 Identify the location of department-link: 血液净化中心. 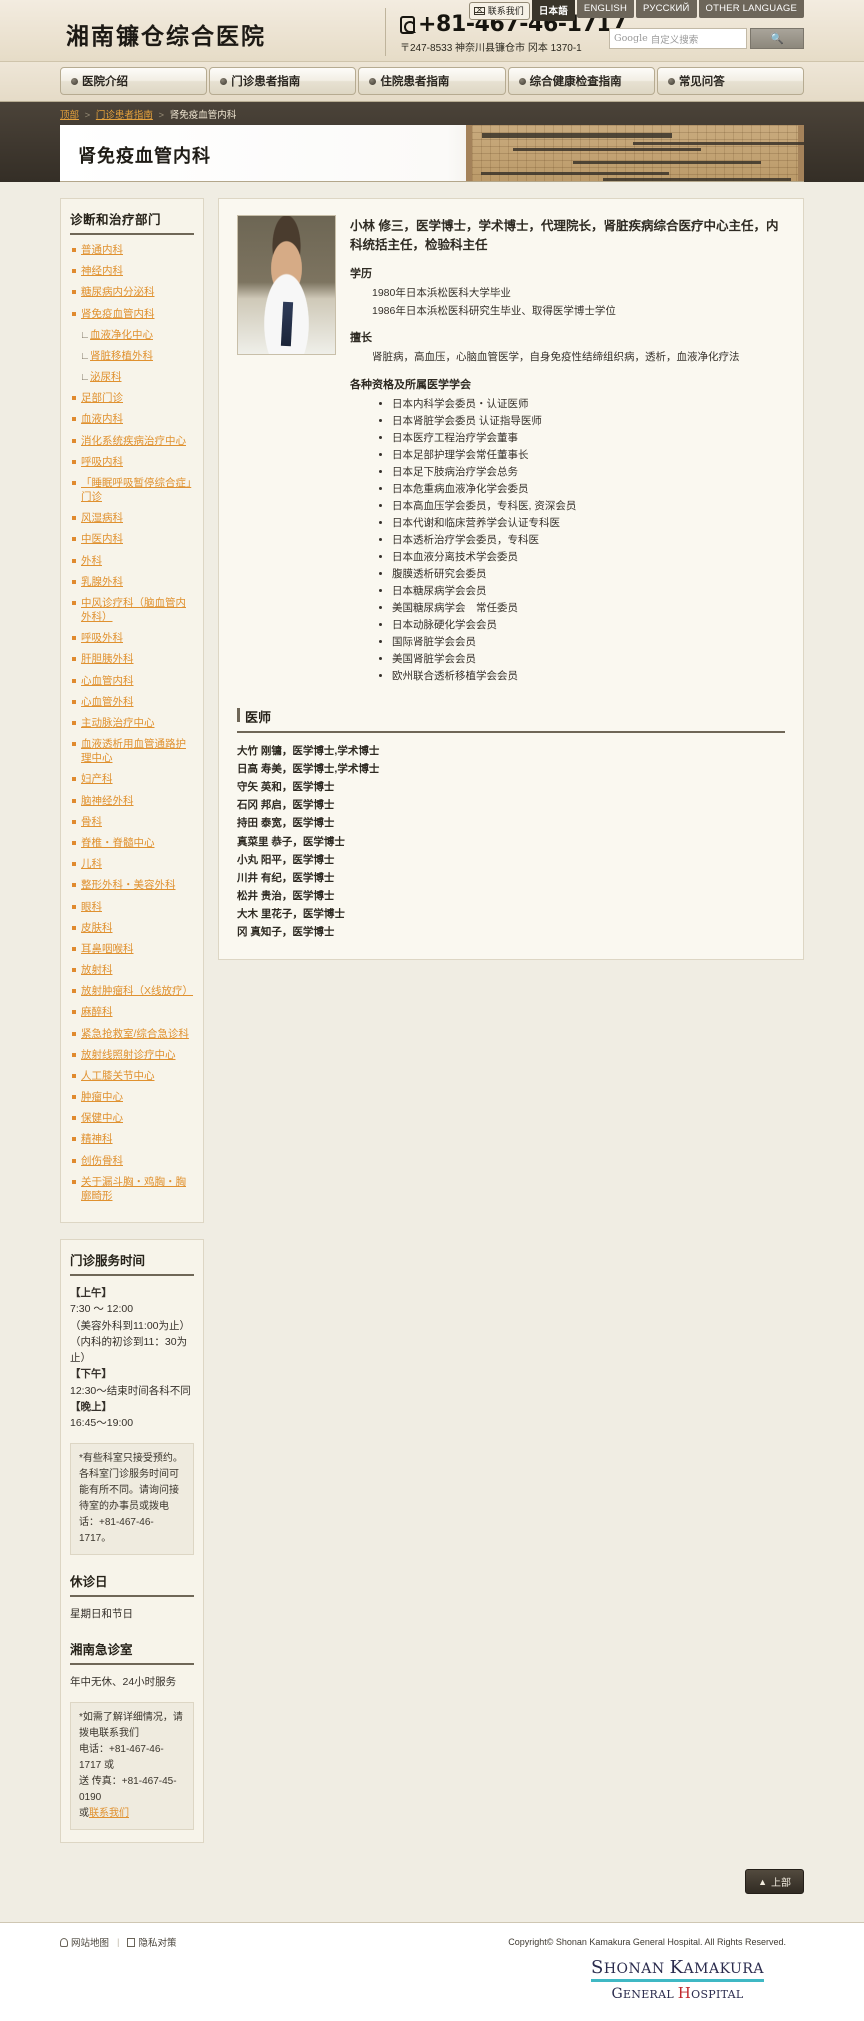
(121, 335).